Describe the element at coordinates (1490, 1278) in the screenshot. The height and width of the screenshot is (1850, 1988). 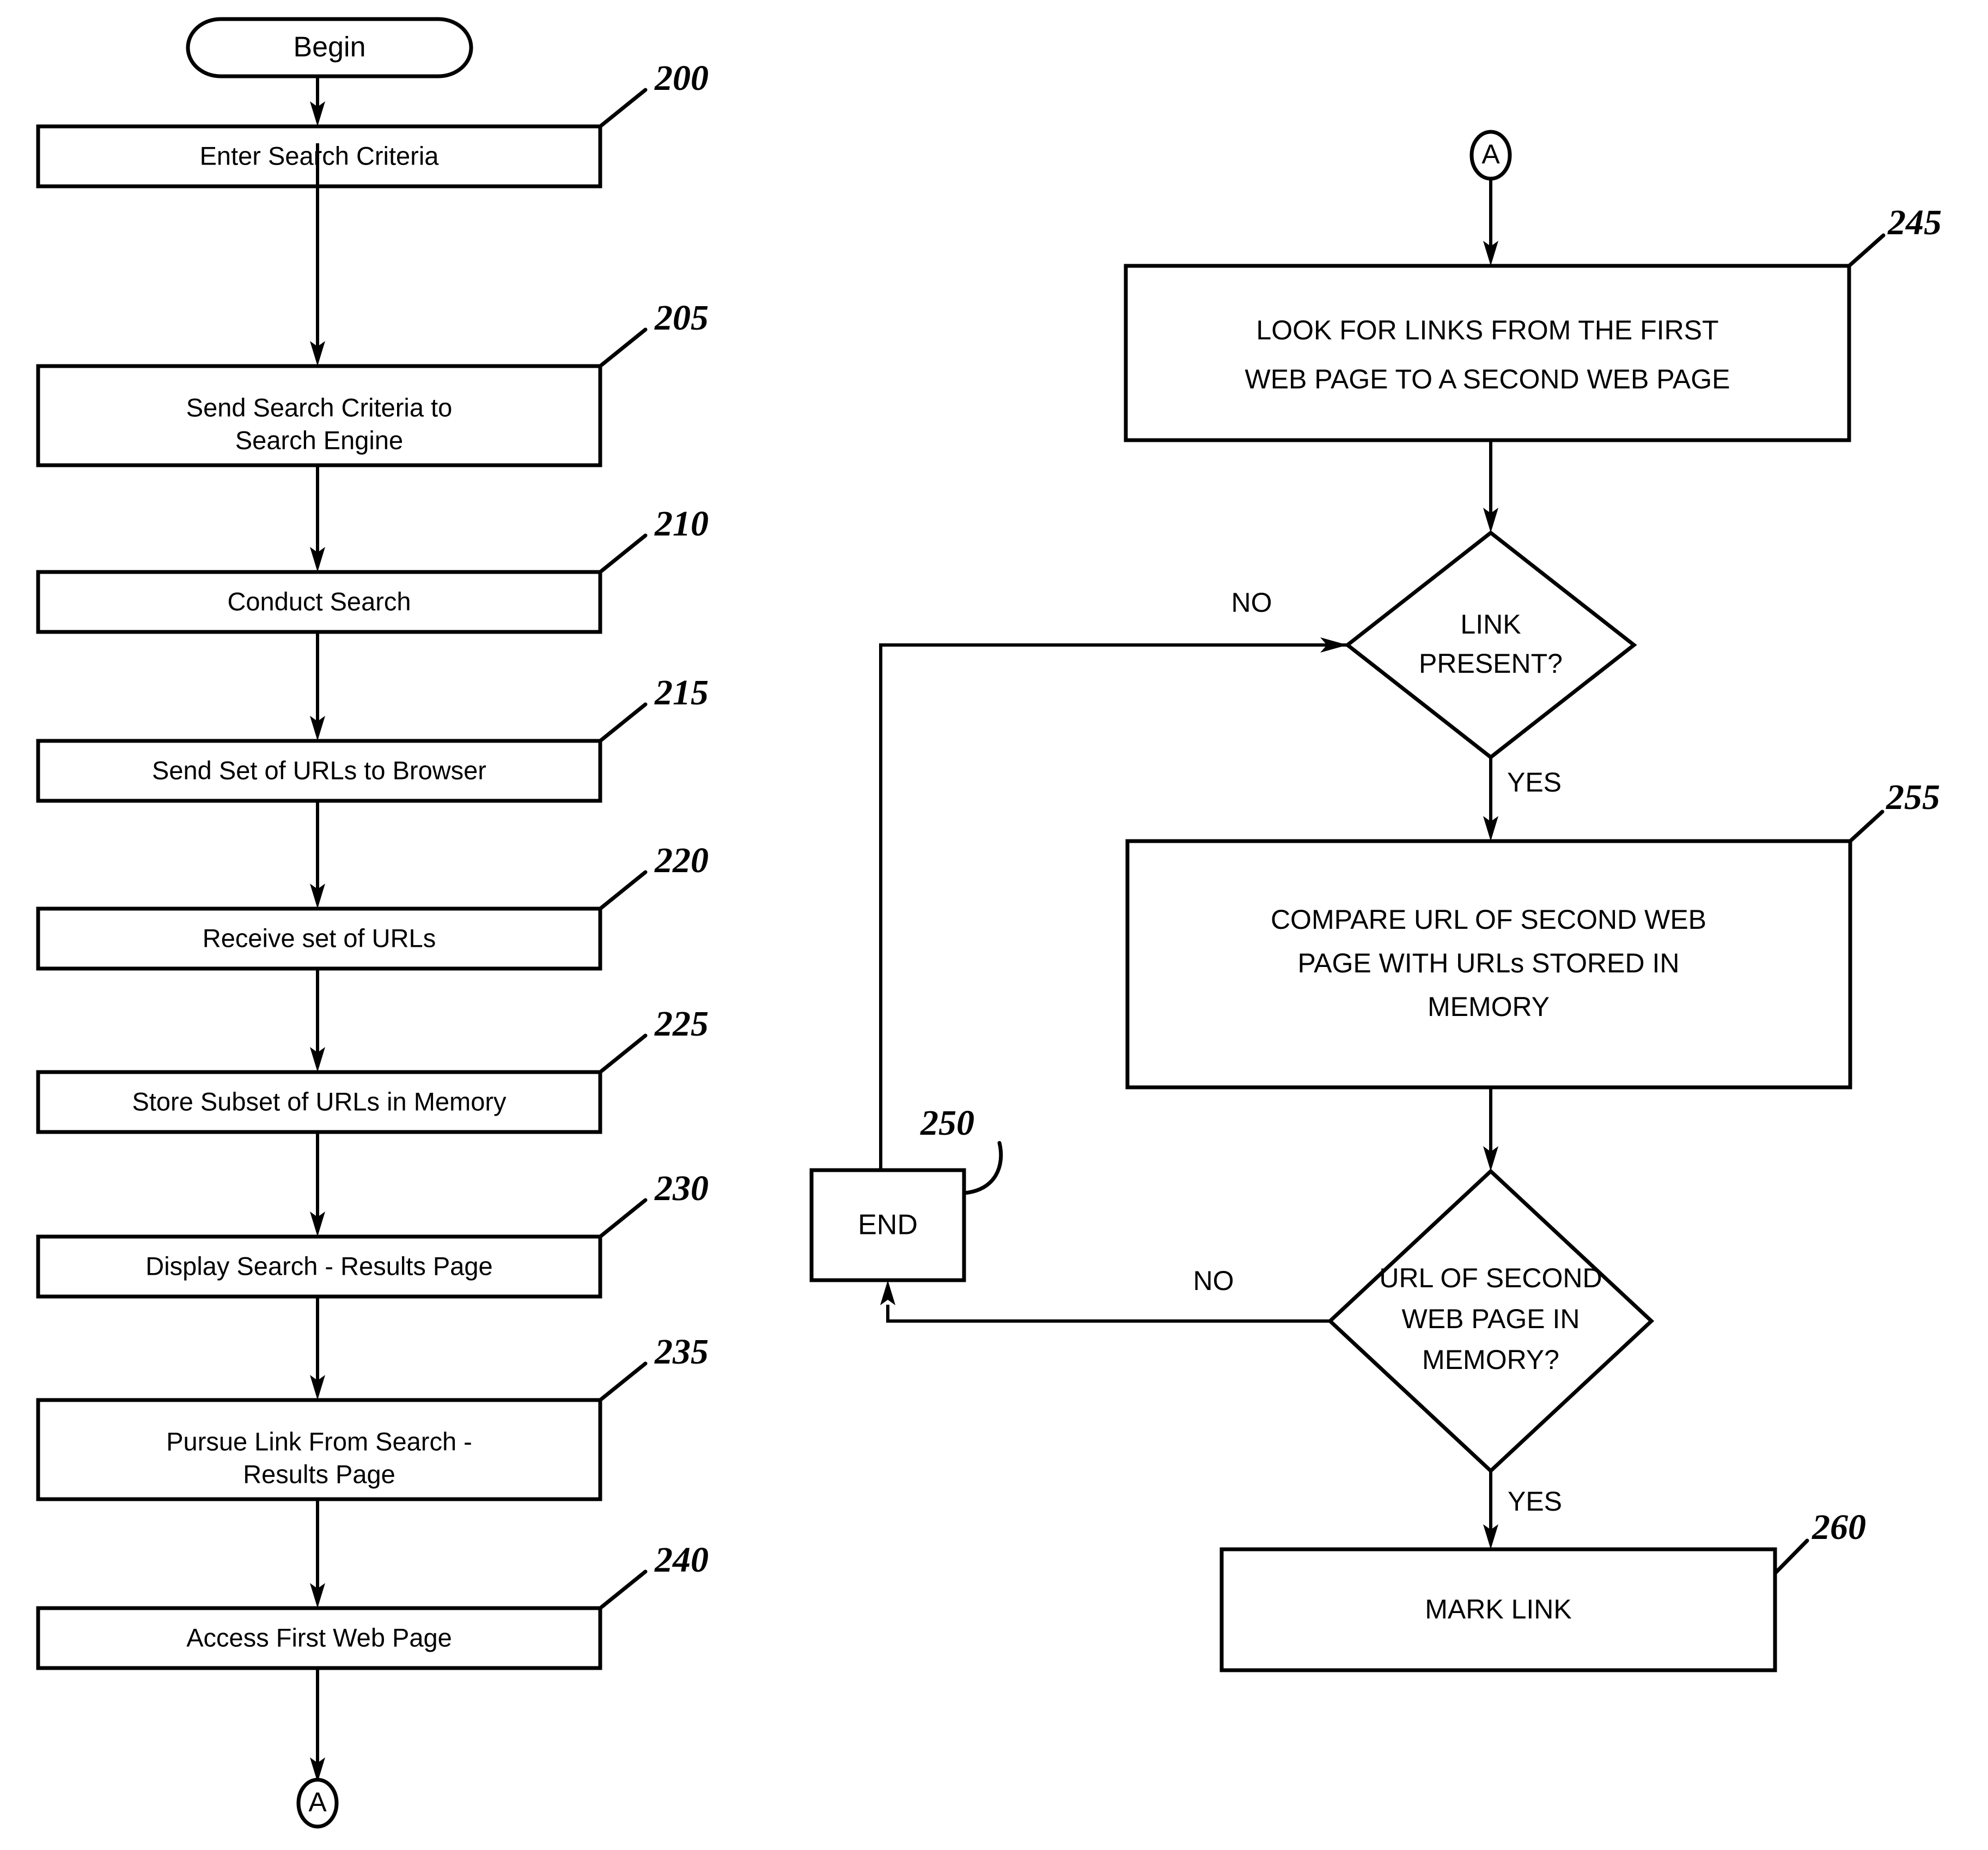
I see `decision-url-in-memory-label-line1: URL OF SECOND` at that location.